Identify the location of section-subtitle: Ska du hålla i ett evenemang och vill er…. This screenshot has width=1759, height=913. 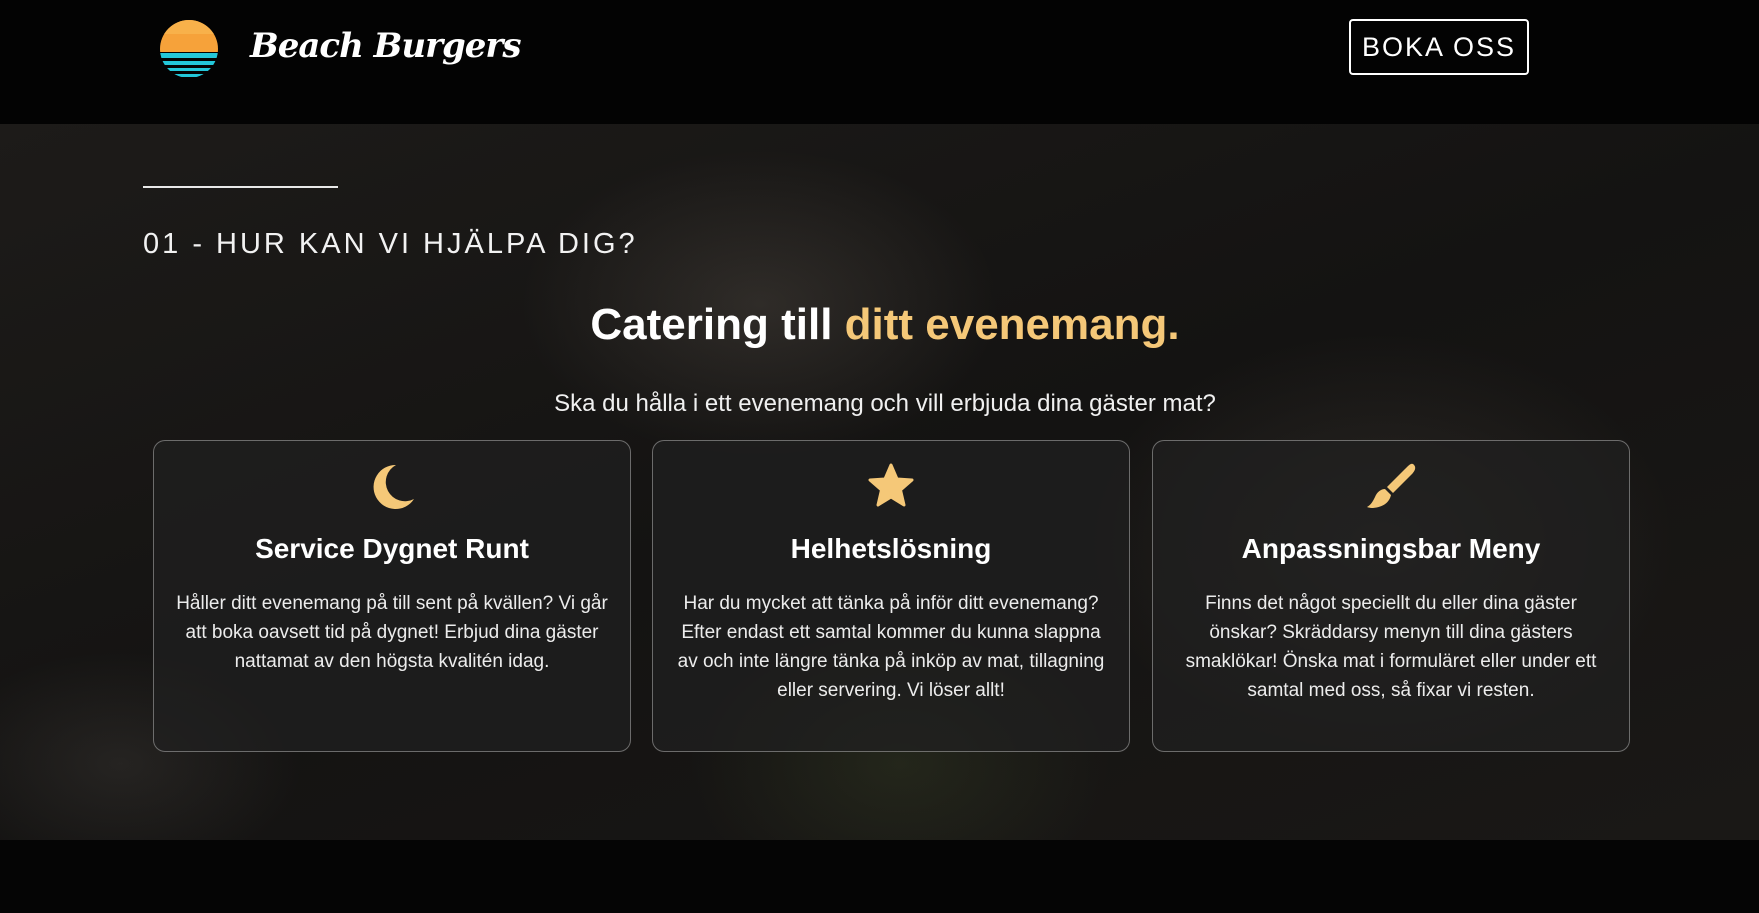
(885, 403).